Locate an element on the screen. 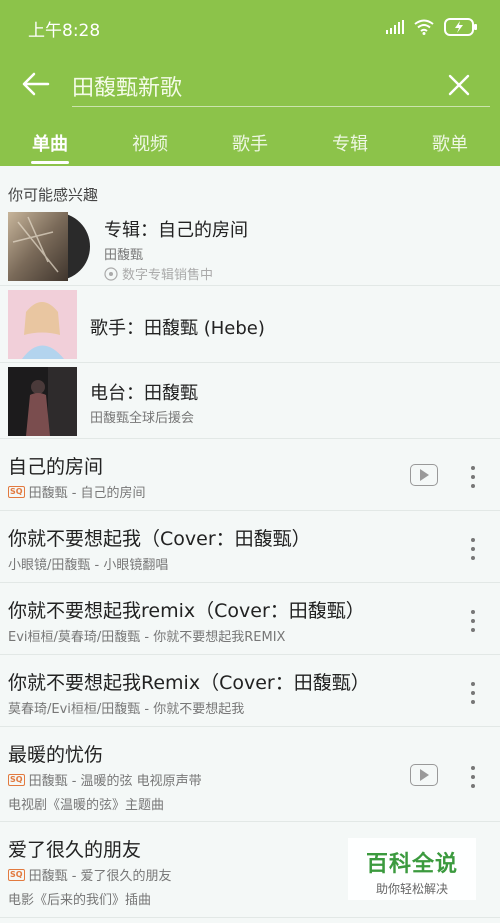  tab-videos: 视频 is located at coordinates (150, 145).